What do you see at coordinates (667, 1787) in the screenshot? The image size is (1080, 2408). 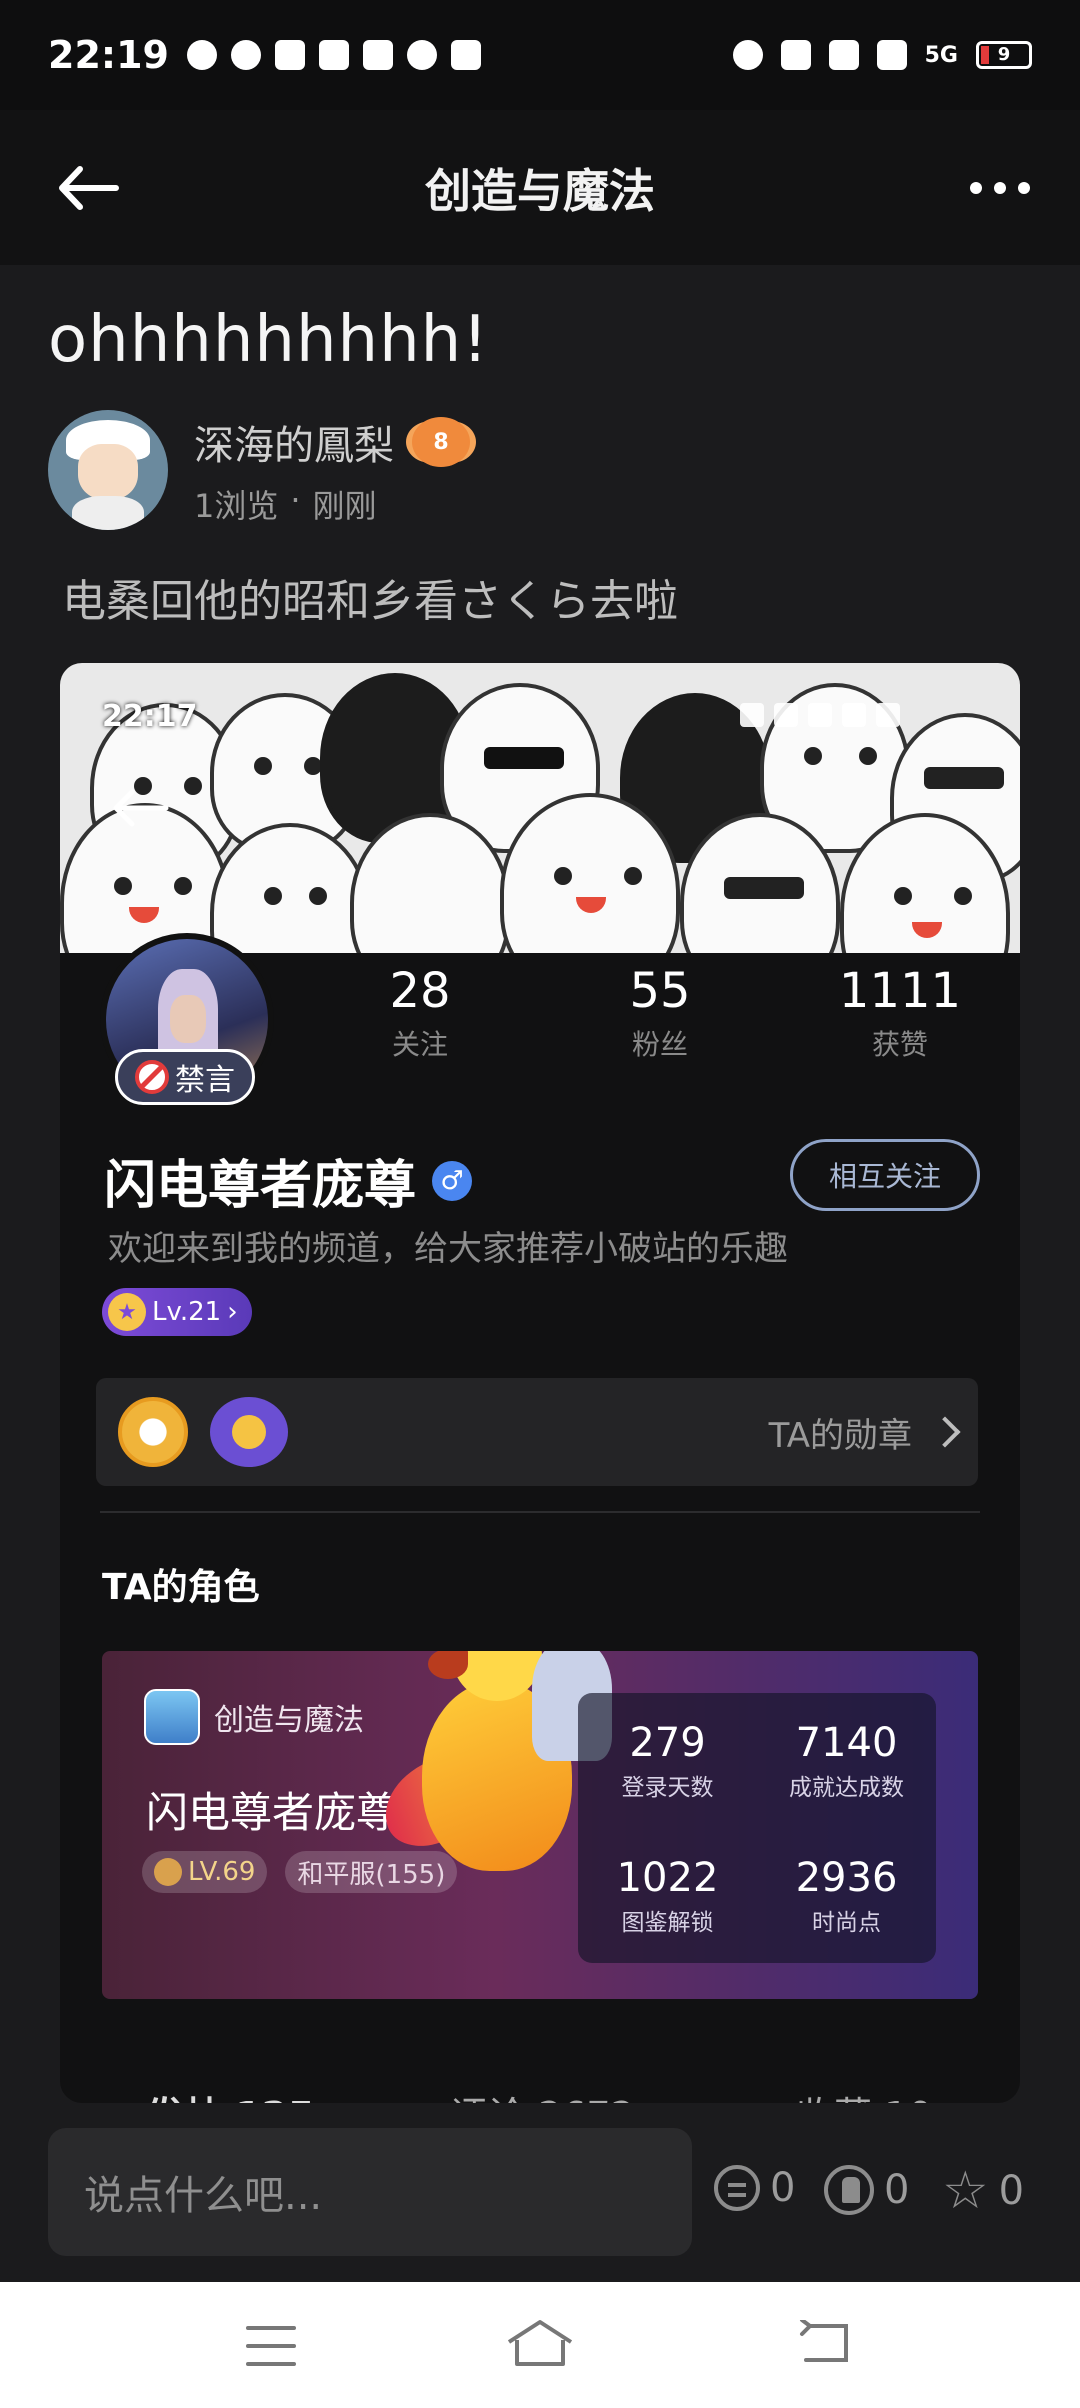 I see `role-stat-label: 登录天数` at bounding box center [667, 1787].